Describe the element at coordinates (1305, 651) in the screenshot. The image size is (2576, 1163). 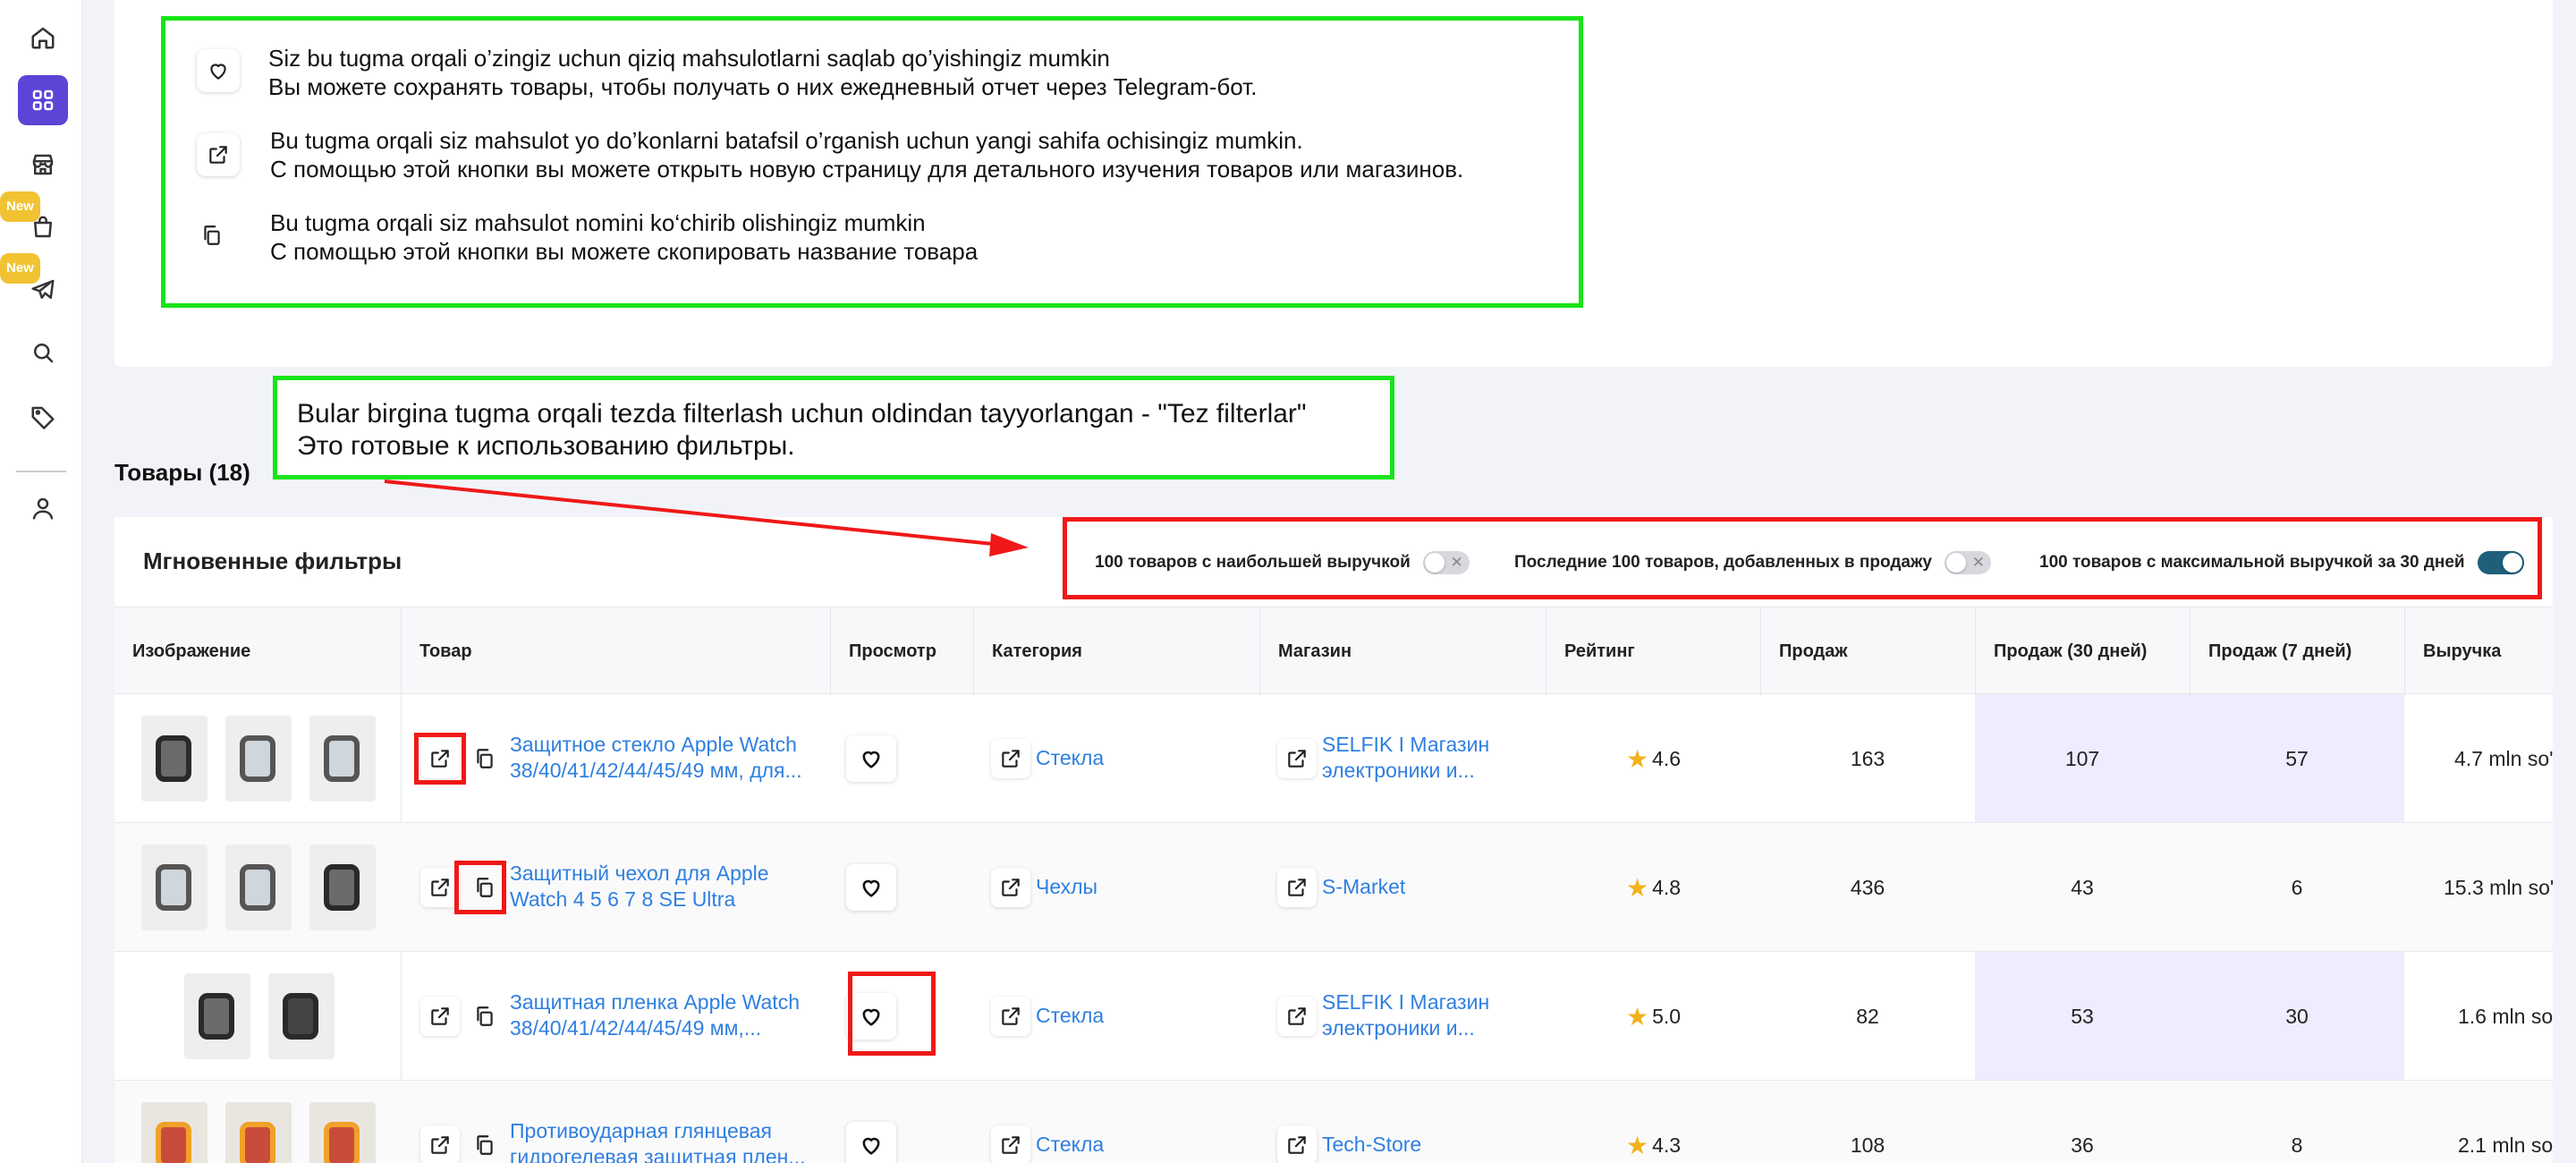
I see `col-shop: Магазин` at that location.